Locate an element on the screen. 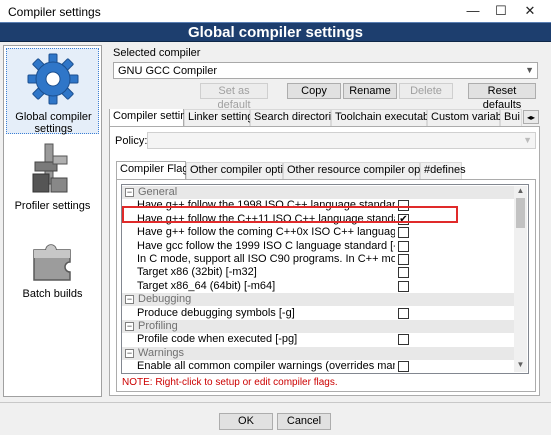  selected-compiler-label: Selected compiler is located at coordinates (157, 53).